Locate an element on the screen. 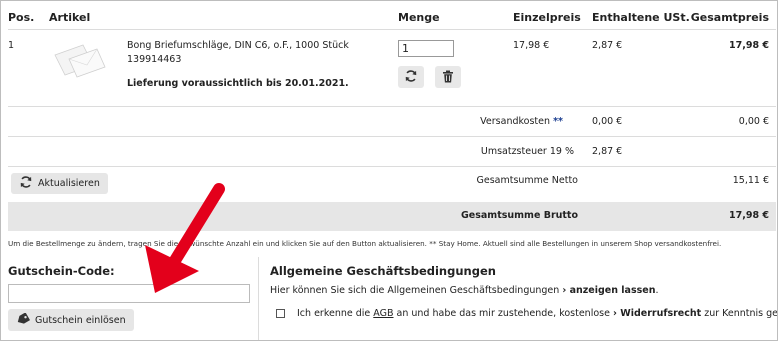 The width and height of the screenshot is (778, 341). header-einzelpreis: Einzelpreis is located at coordinates (547, 17).